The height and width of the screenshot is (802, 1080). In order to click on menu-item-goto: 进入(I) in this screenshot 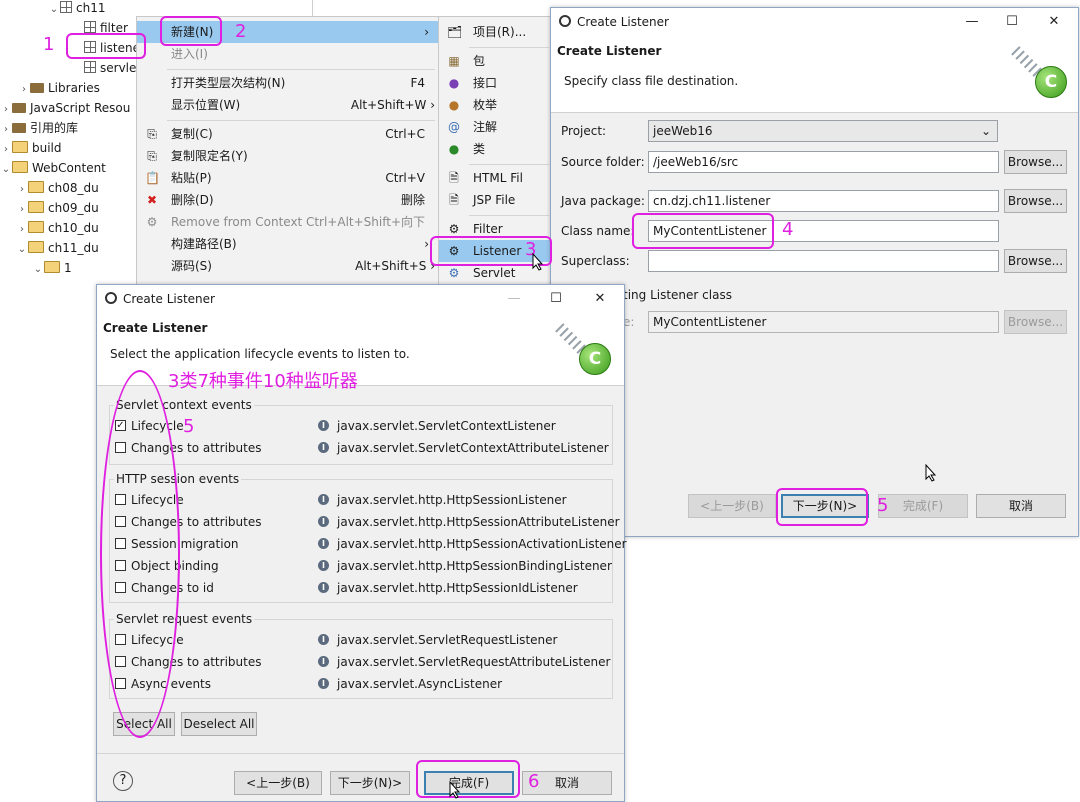, I will do `click(288, 54)`.